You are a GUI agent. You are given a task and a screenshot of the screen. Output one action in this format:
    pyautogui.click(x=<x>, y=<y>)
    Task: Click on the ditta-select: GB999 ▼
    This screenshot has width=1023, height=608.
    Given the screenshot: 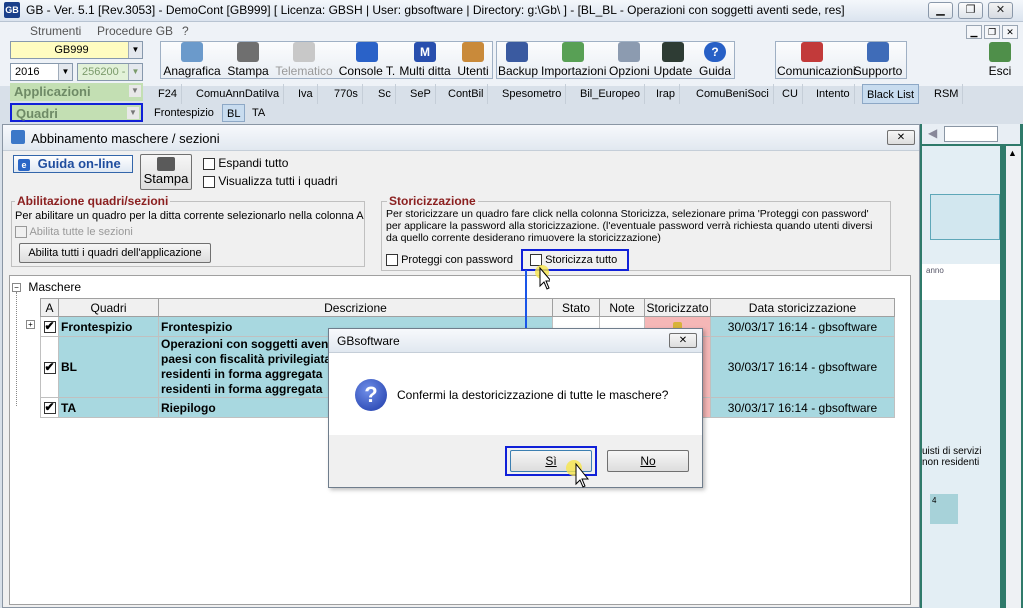 What is the action you would take?
    pyautogui.click(x=76, y=50)
    